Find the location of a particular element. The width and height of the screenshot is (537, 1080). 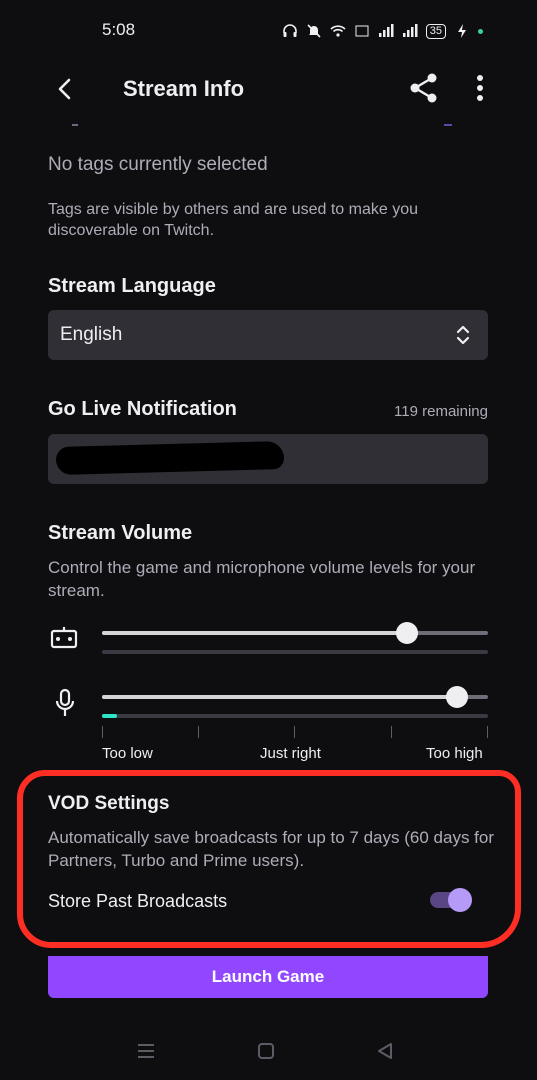

remaining-count: 119 remaining is located at coordinates (441, 411).